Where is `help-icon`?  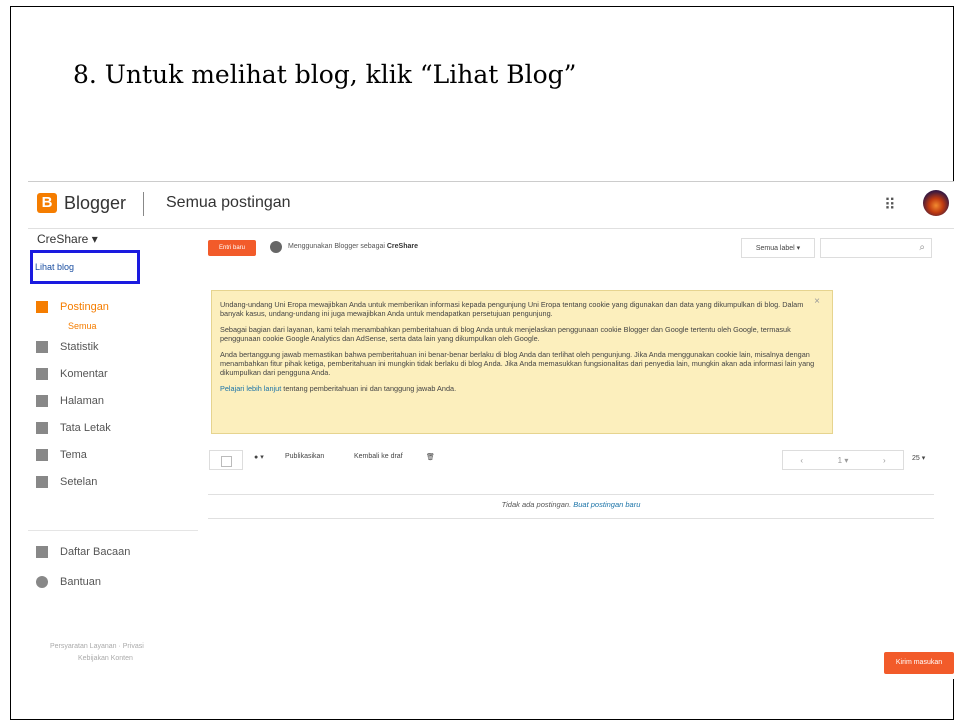 help-icon is located at coordinates (42, 582).